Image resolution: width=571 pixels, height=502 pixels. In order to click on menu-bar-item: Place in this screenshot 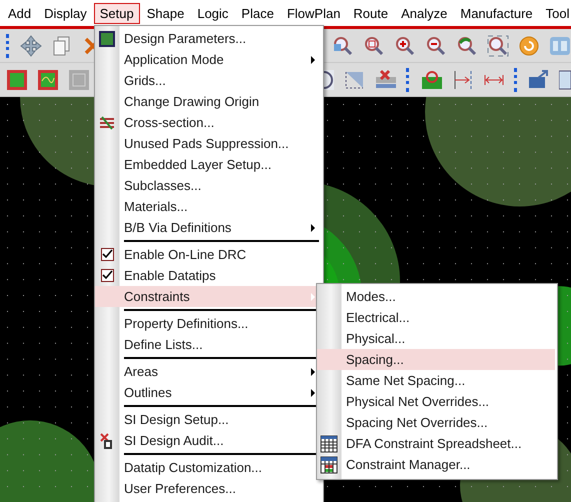, I will do `click(257, 13)`.